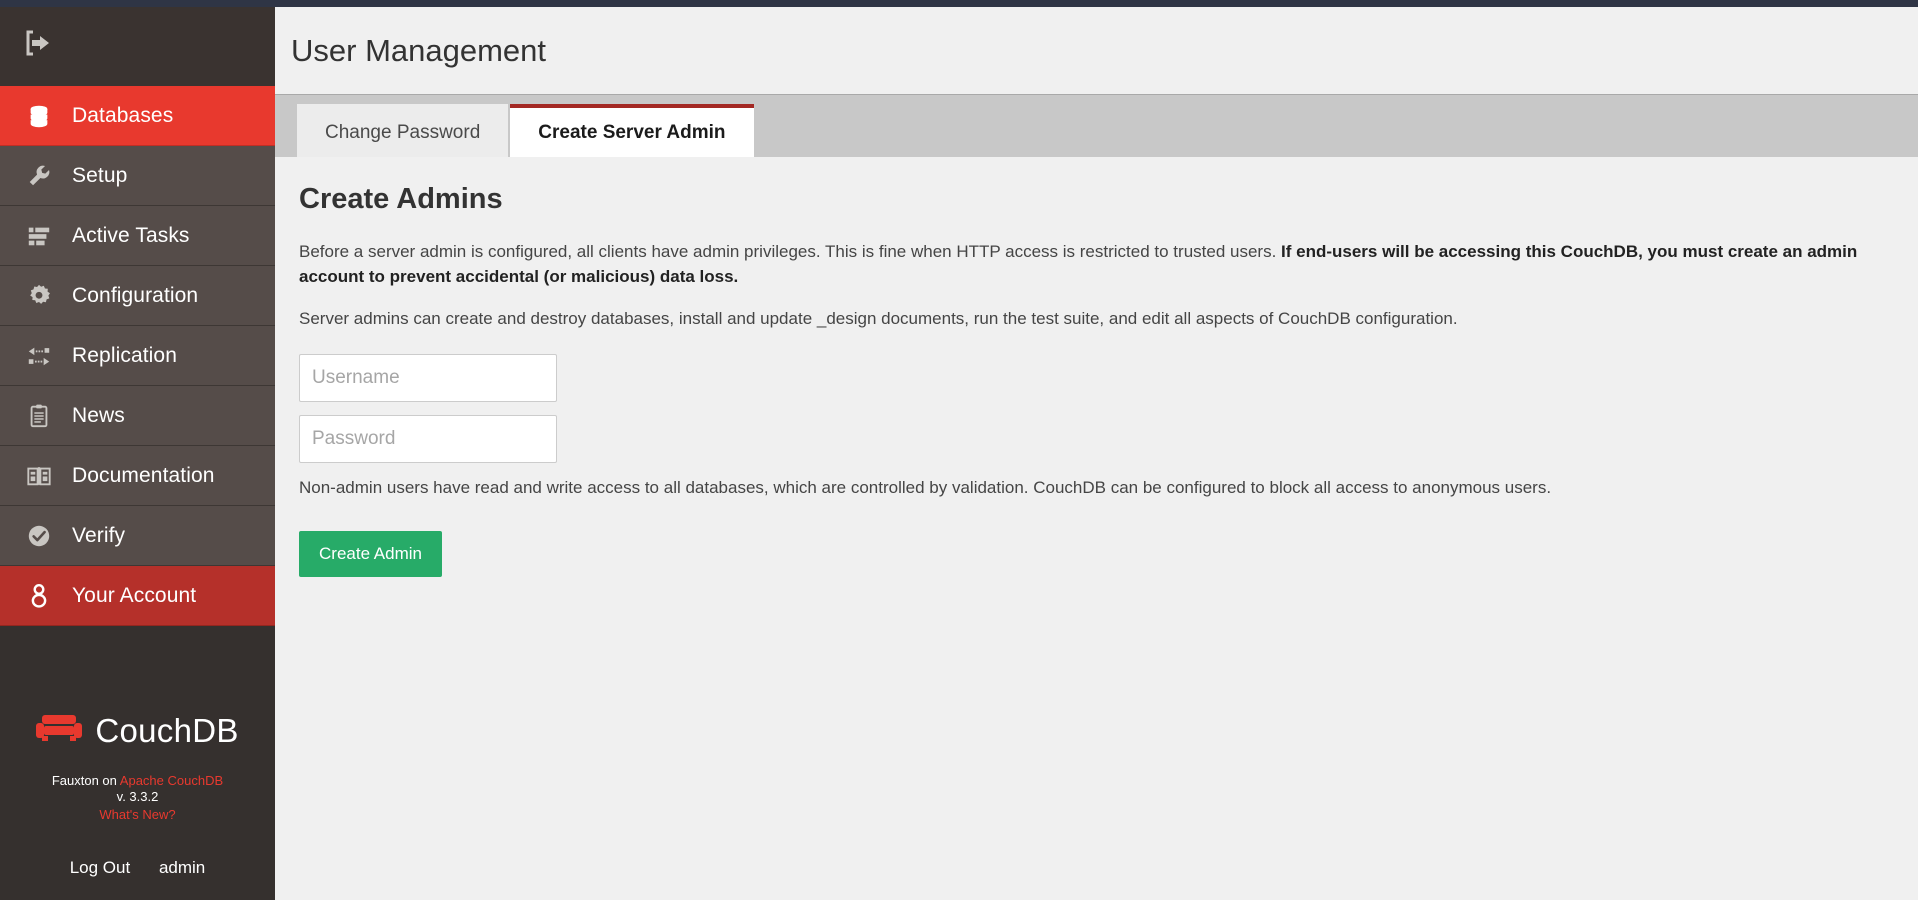 The image size is (1918, 900). I want to click on sidebar-spacer, so click(137, 669).